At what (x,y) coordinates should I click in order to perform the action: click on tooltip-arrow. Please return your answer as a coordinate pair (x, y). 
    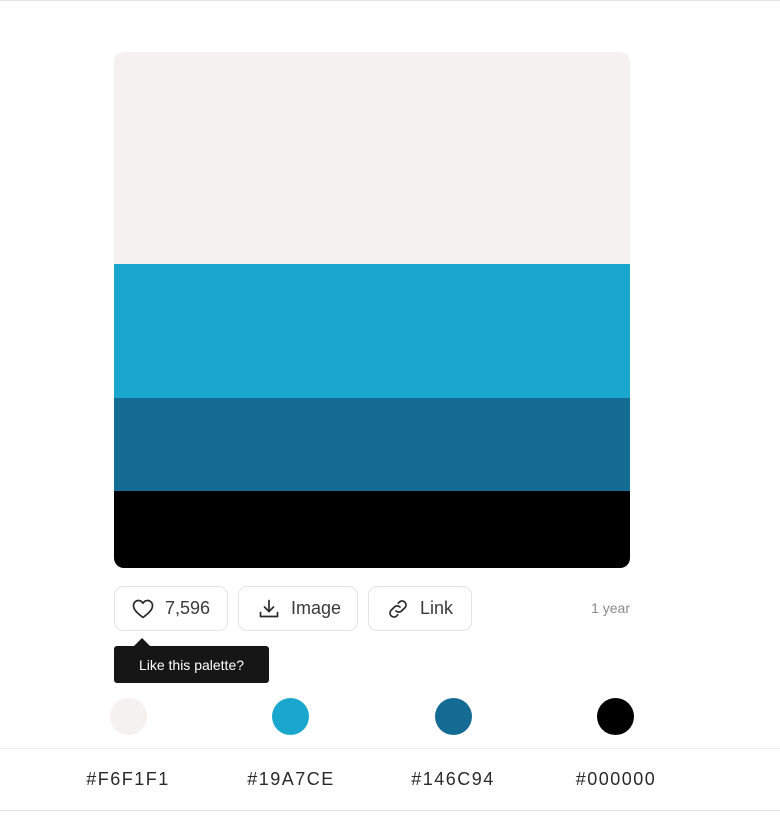
    Looking at the image, I should click on (142, 642).